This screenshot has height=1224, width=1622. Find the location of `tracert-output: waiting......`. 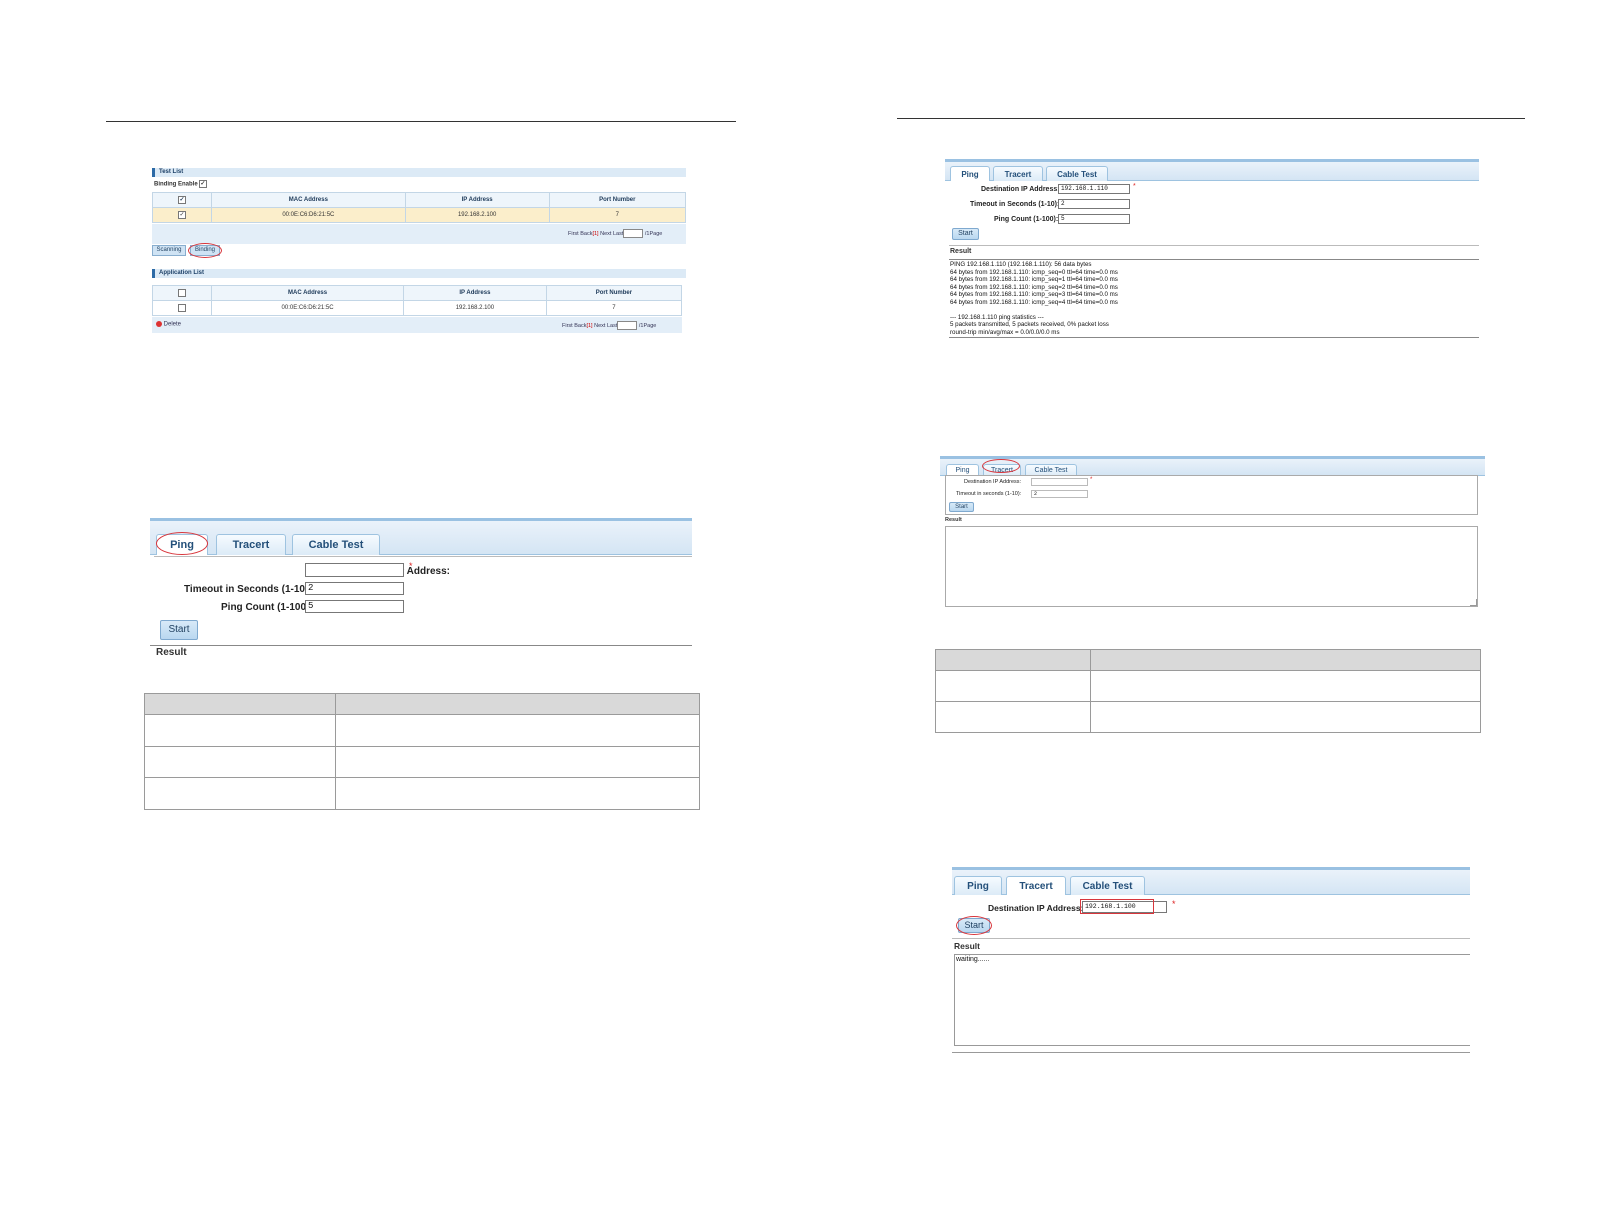

tracert-output: waiting...... is located at coordinates (973, 959).